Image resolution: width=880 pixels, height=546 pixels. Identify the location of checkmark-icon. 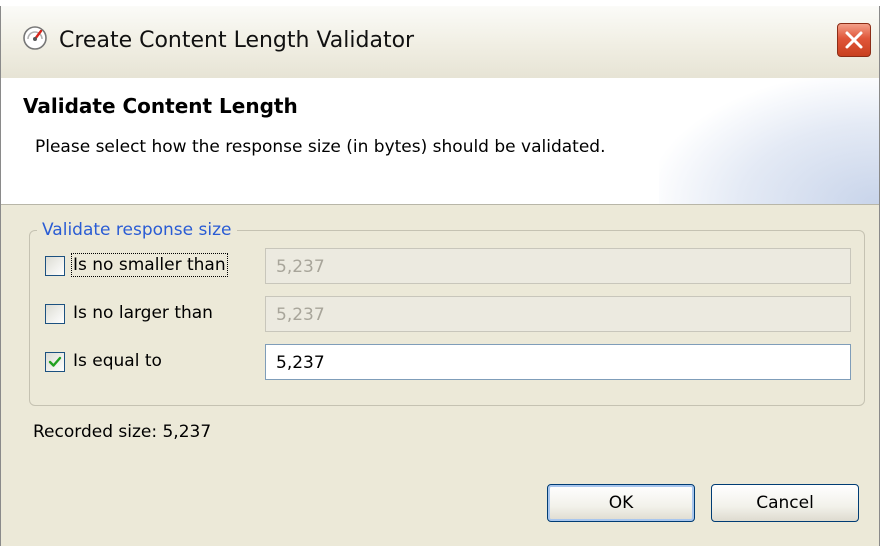
(55, 361).